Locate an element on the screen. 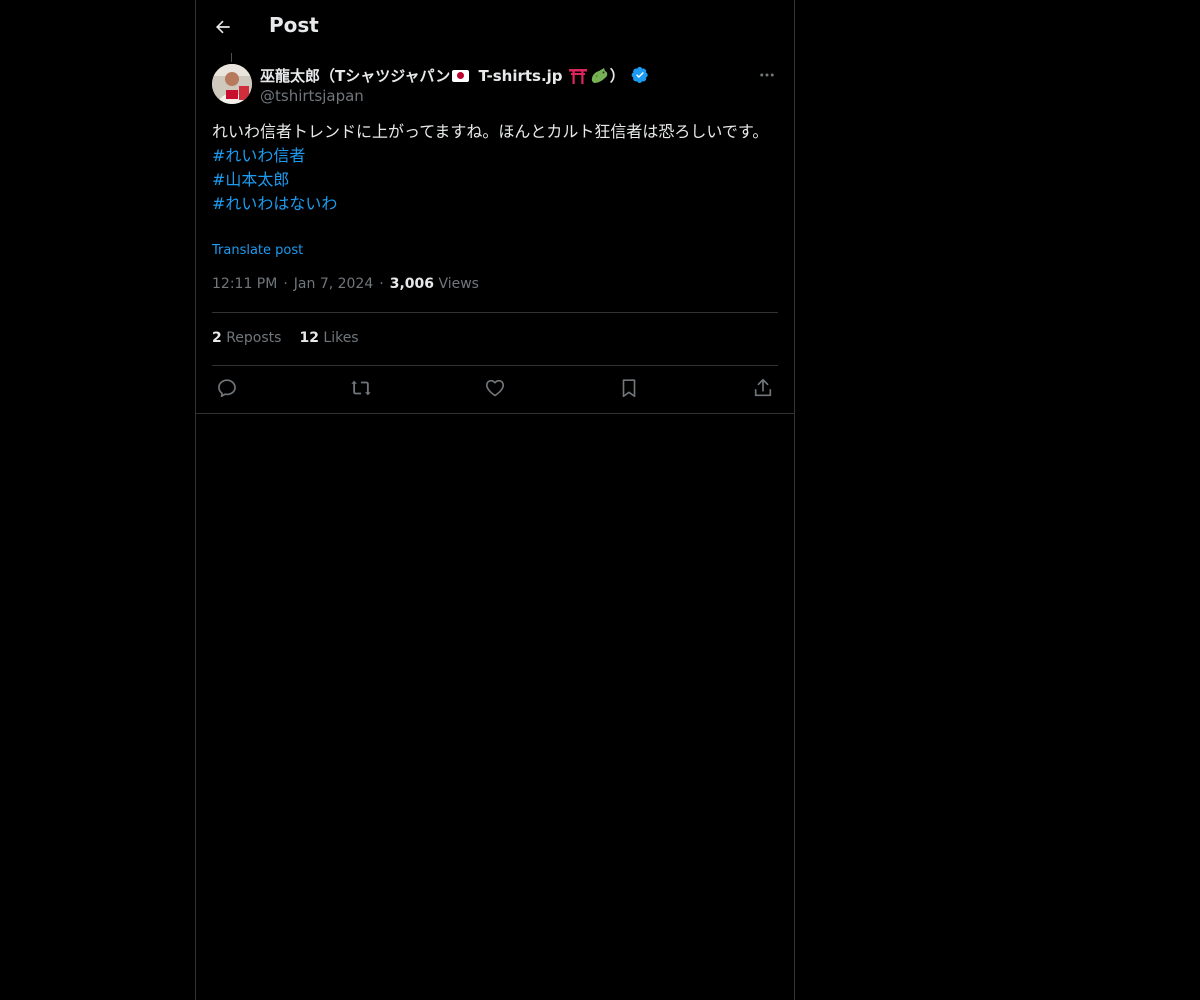 This screenshot has height=1000, width=1200. hashtag-link: #山本太郎 is located at coordinates (495, 180).